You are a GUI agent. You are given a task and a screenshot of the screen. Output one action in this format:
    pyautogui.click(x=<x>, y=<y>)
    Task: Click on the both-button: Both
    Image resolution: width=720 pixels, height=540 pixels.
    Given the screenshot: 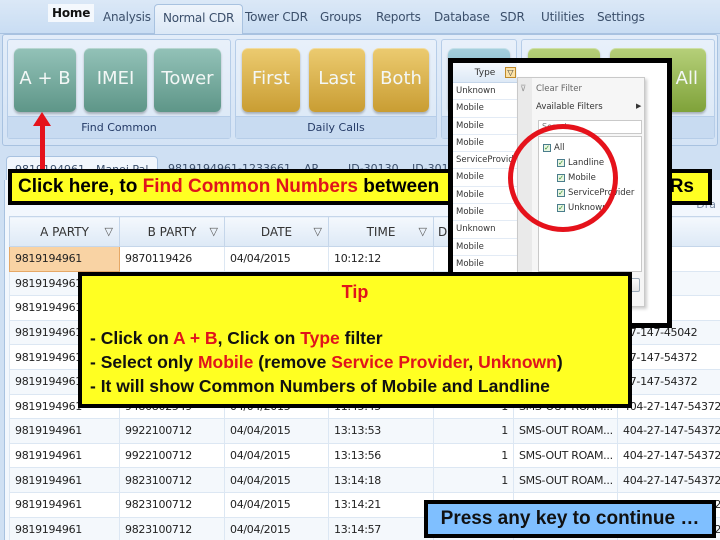 What is the action you would take?
    pyautogui.click(x=401, y=80)
    